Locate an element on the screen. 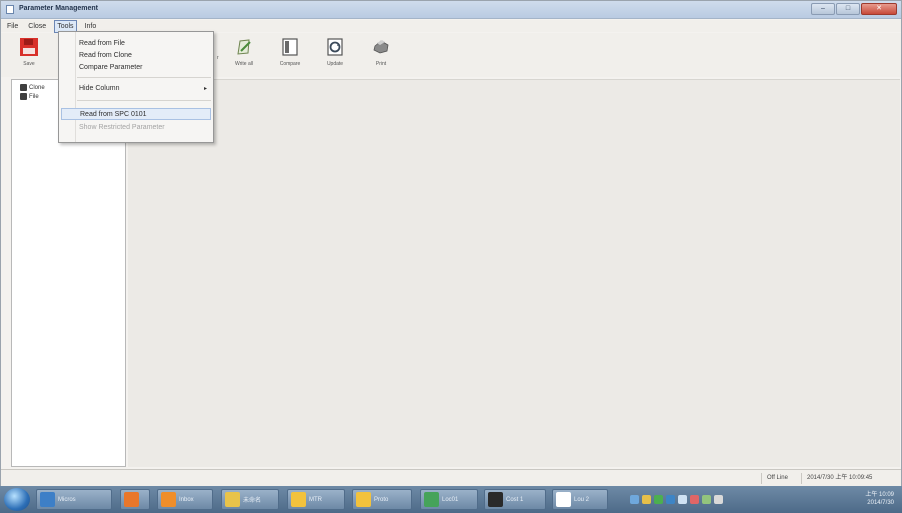 The width and height of the screenshot is (902, 513). tray-flag-icon is located at coordinates (718, 499).